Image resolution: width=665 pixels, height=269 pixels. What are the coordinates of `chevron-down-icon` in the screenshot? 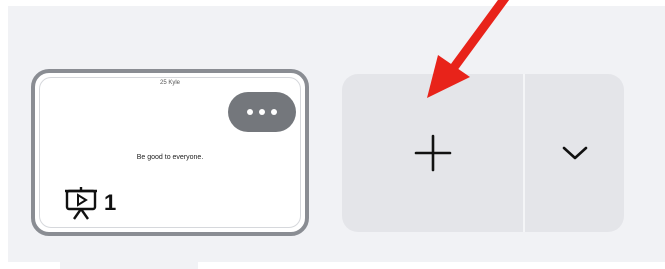 It's located at (574, 153).